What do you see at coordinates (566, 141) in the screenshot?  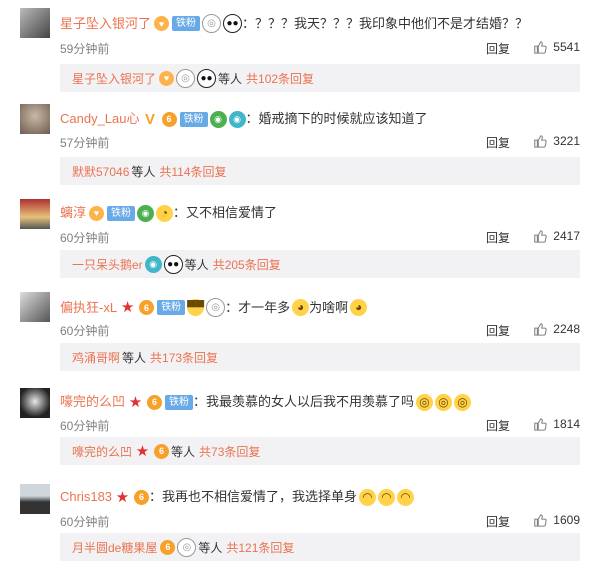 I see `like-count: 3221` at bounding box center [566, 141].